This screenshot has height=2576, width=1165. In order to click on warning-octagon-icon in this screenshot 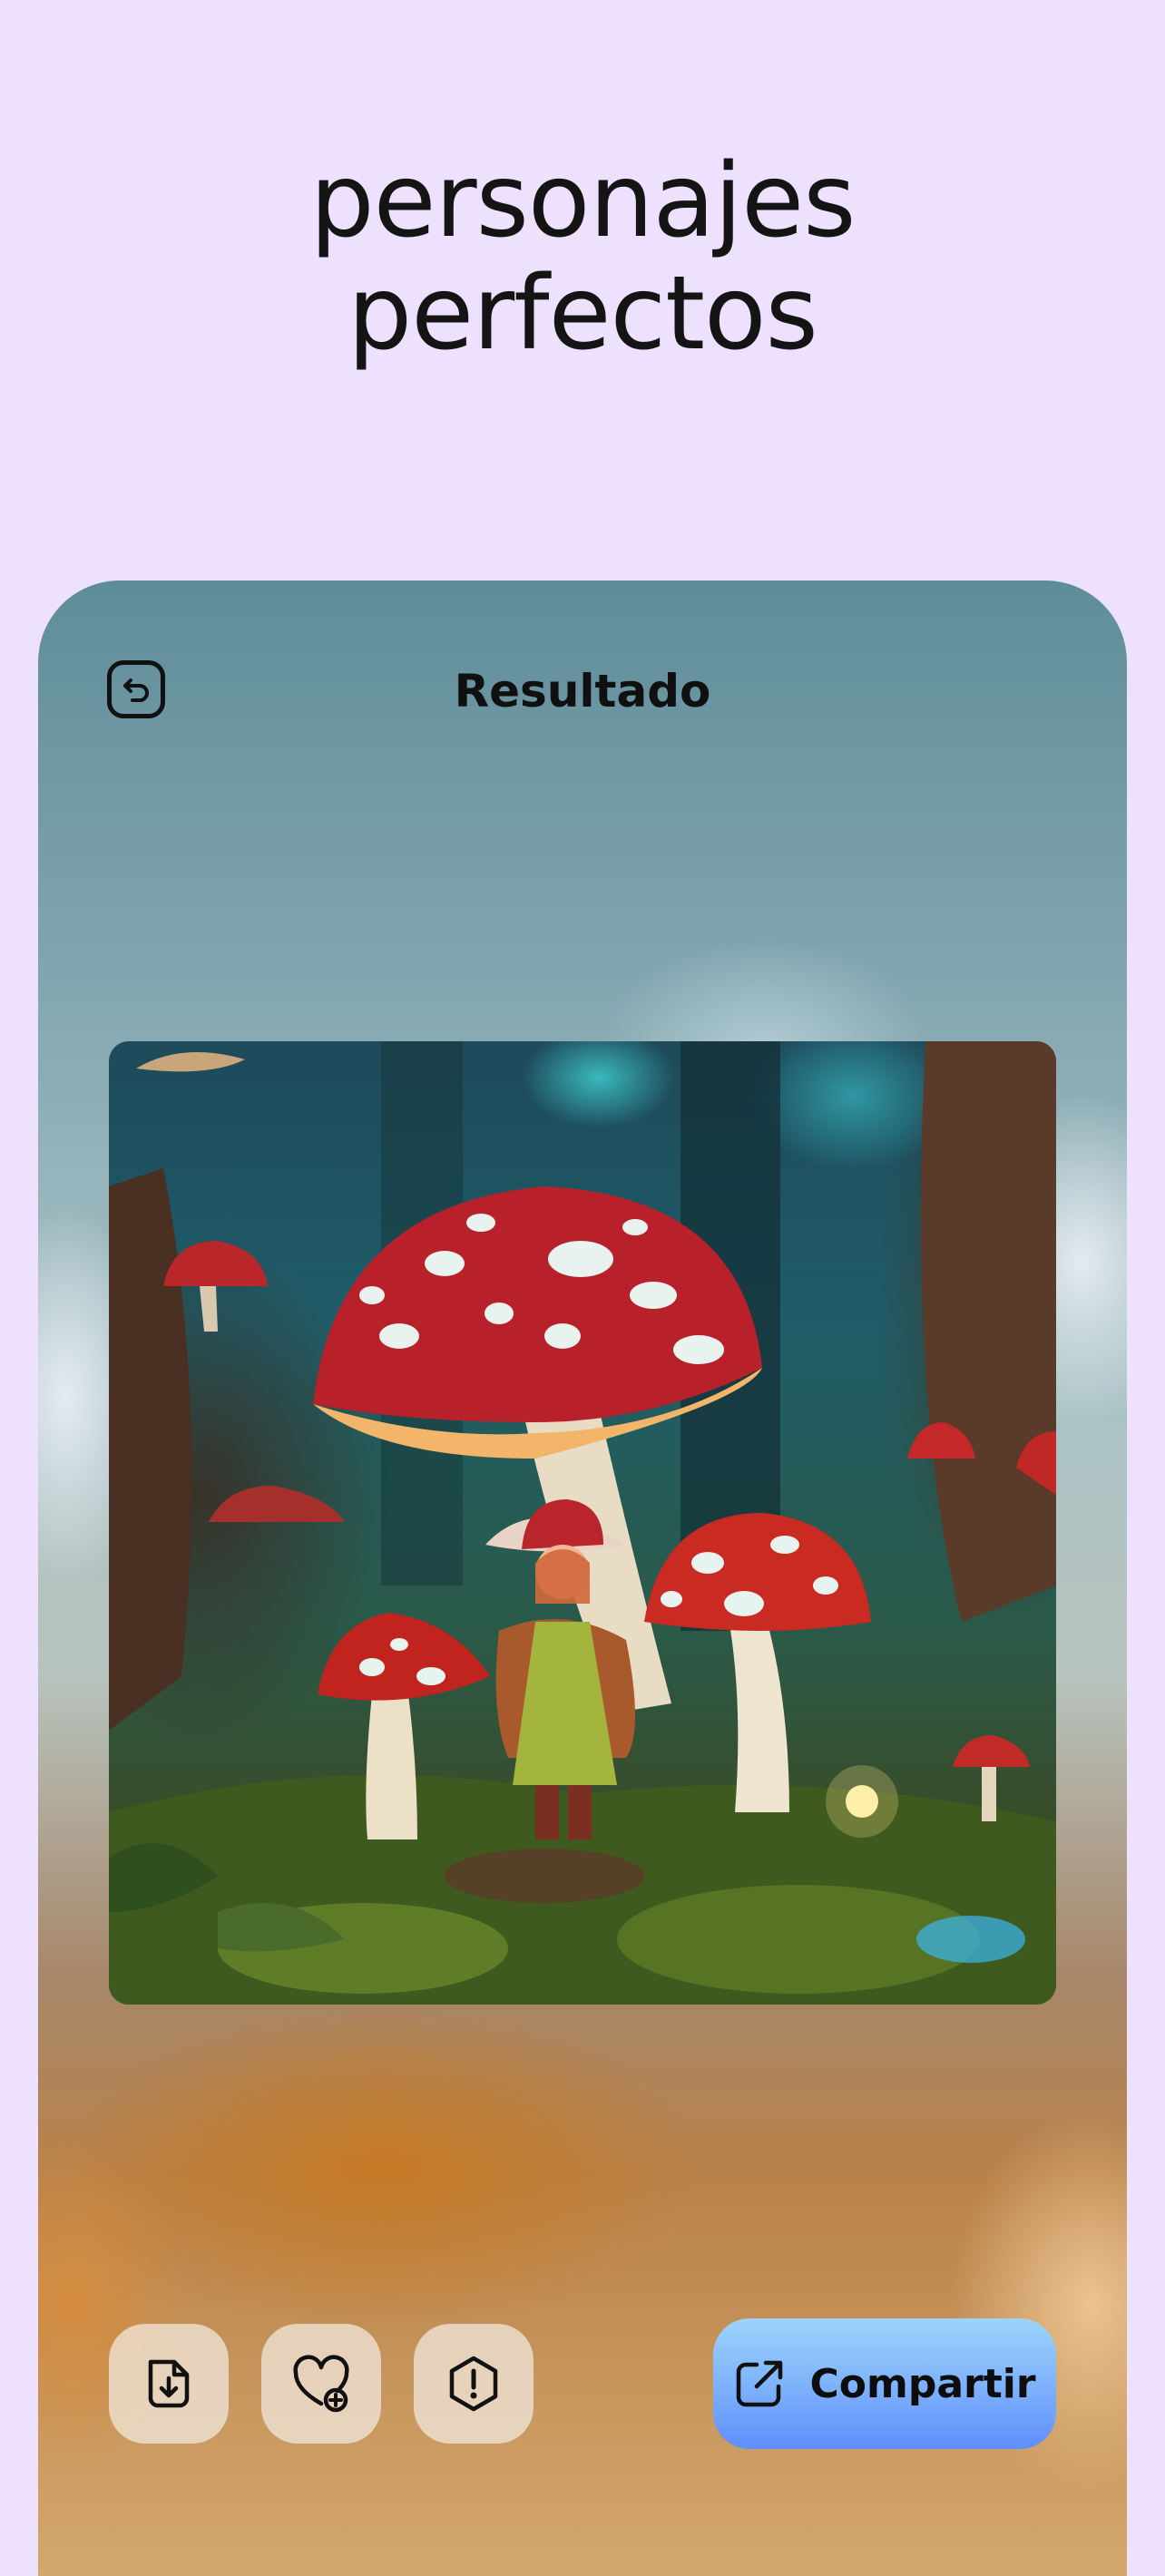, I will do `click(474, 2384)`.